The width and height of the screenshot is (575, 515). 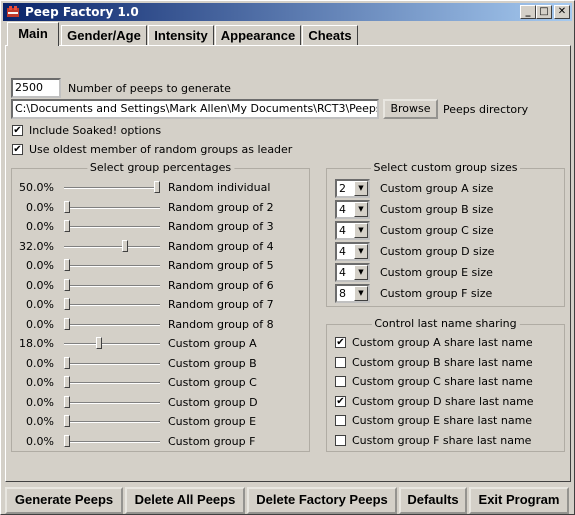 What do you see at coordinates (410, 109) in the screenshot?
I see `browse-button: Browse` at bounding box center [410, 109].